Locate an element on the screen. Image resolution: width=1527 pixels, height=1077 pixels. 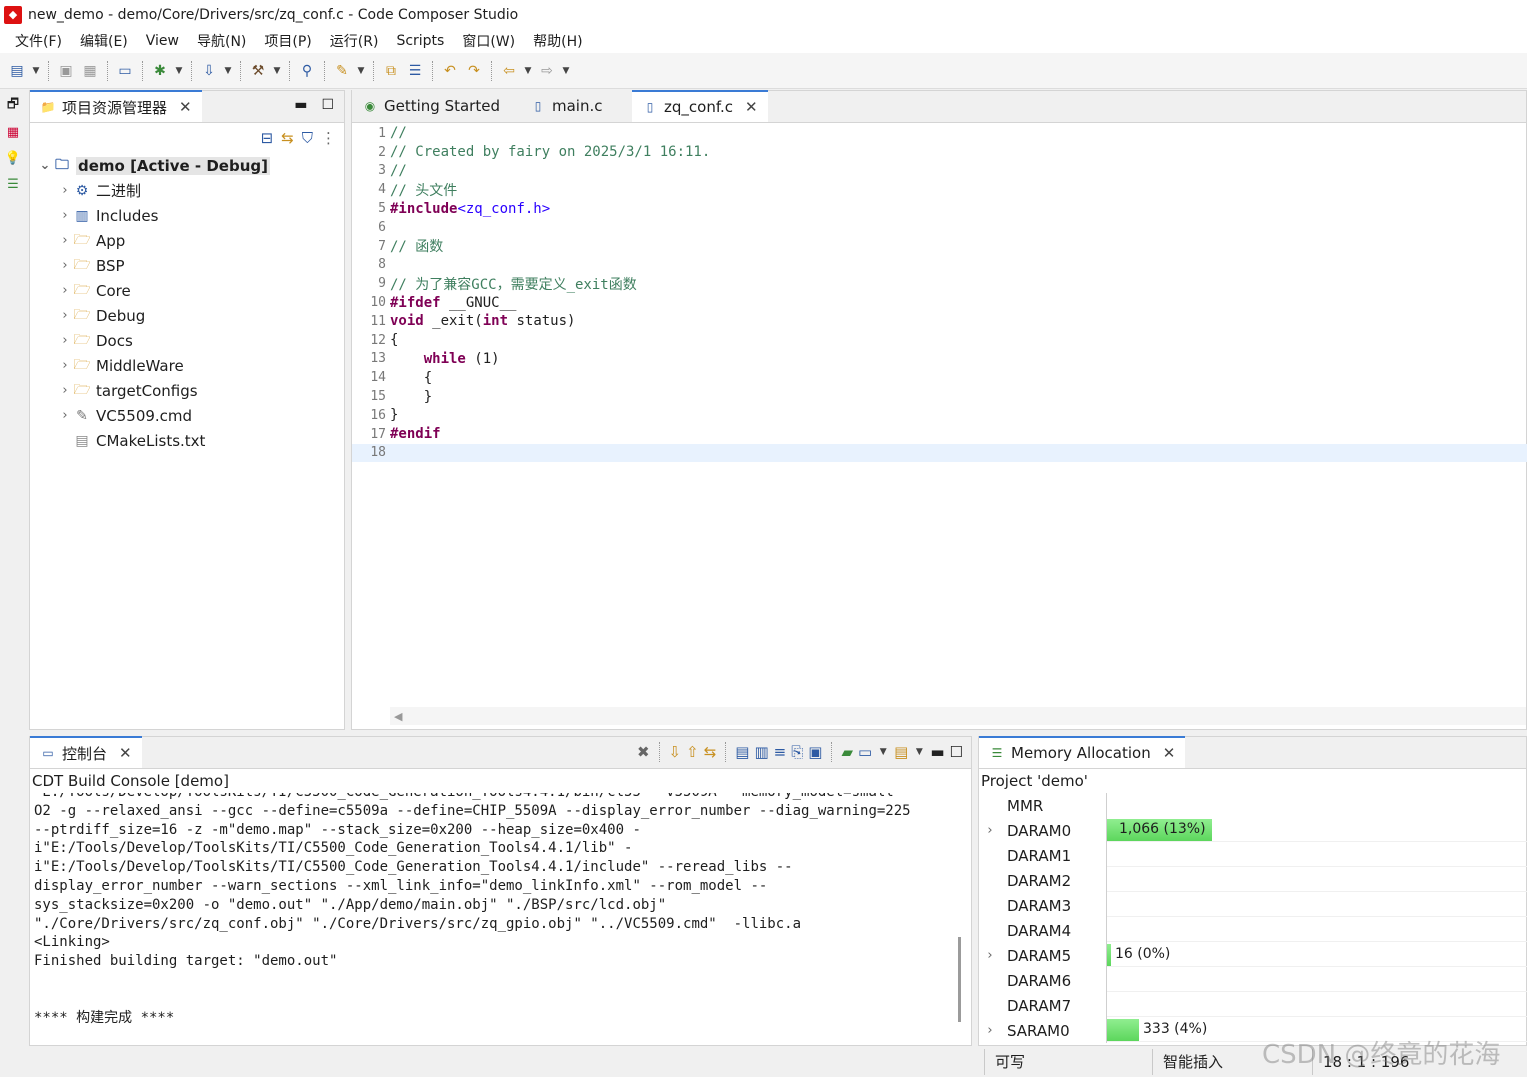
code-line: 7// 函数 is located at coordinates (939, 246).